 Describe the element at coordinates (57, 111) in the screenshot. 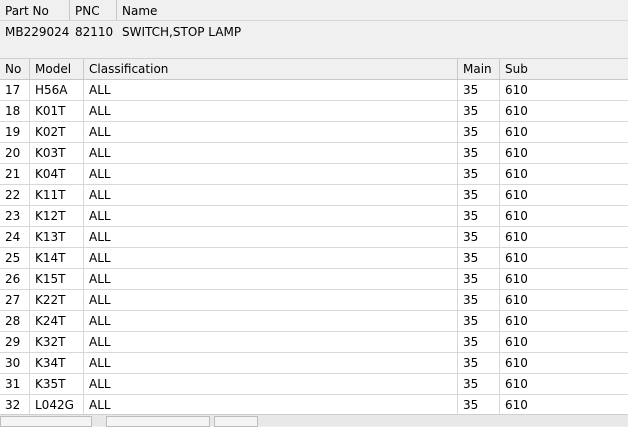

I see `cell-model: K01T` at that location.